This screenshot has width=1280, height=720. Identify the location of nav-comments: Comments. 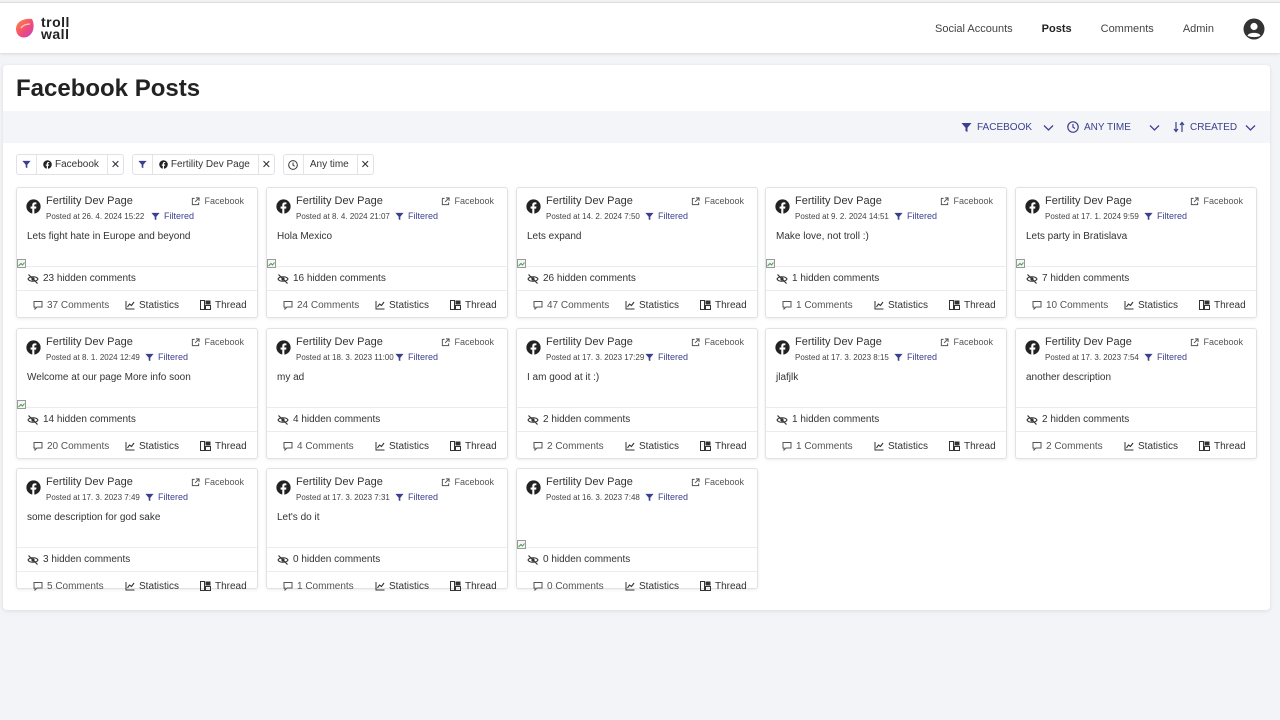
(1127, 29).